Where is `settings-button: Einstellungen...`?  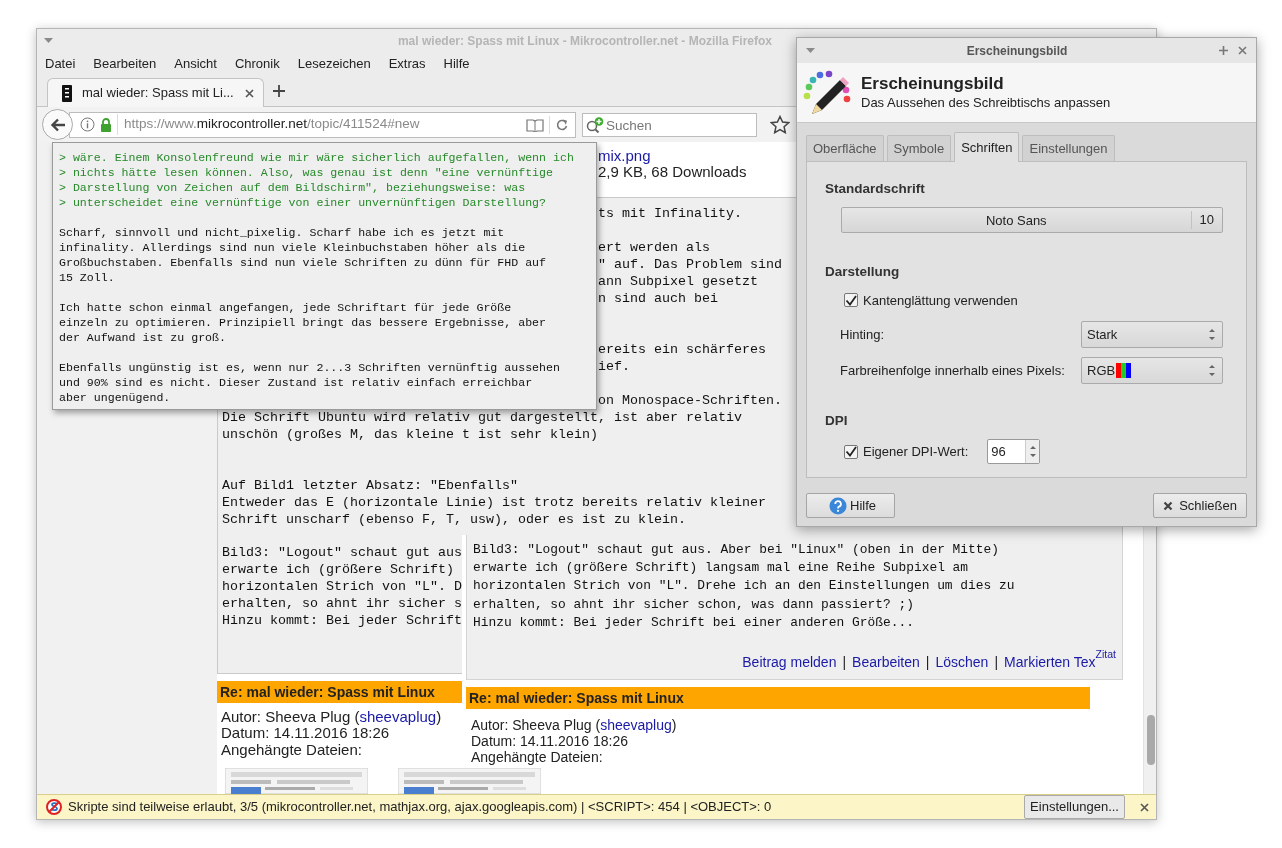
settings-button: Einstellungen... is located at coordinates (1074, 807).